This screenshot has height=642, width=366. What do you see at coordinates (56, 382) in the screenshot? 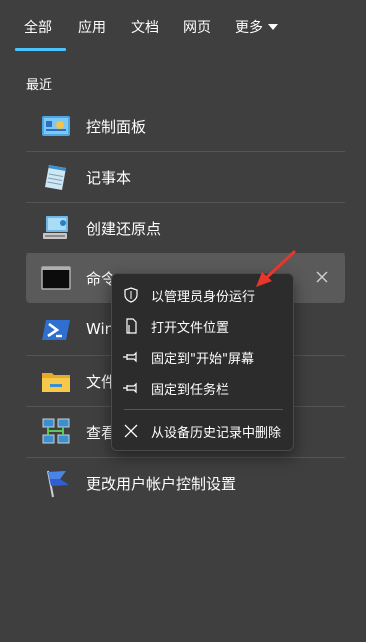
I see `folder-icon` at bounding box center [56, 382].